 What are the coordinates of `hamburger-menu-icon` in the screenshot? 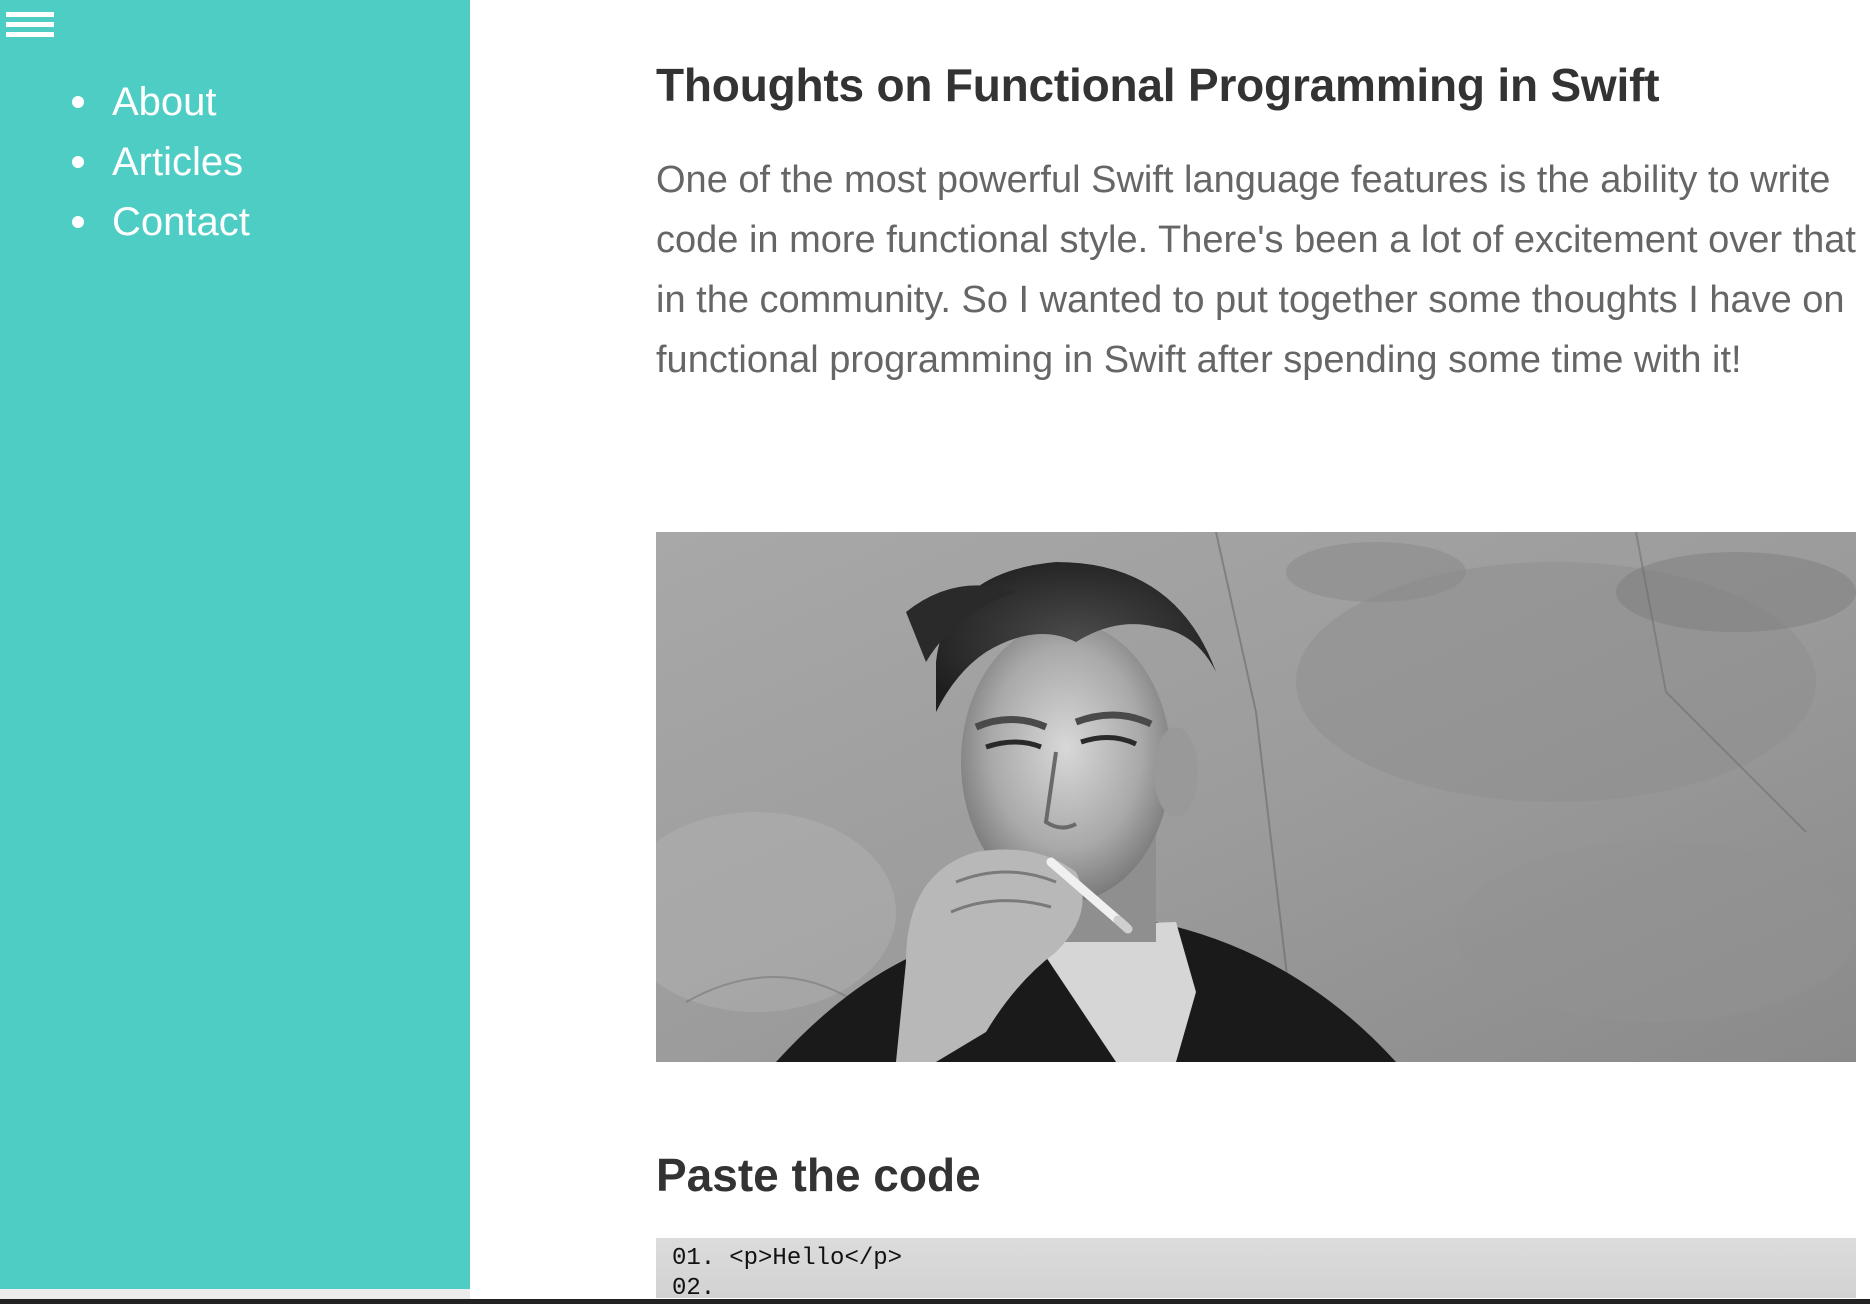 It's located at (31, 30).